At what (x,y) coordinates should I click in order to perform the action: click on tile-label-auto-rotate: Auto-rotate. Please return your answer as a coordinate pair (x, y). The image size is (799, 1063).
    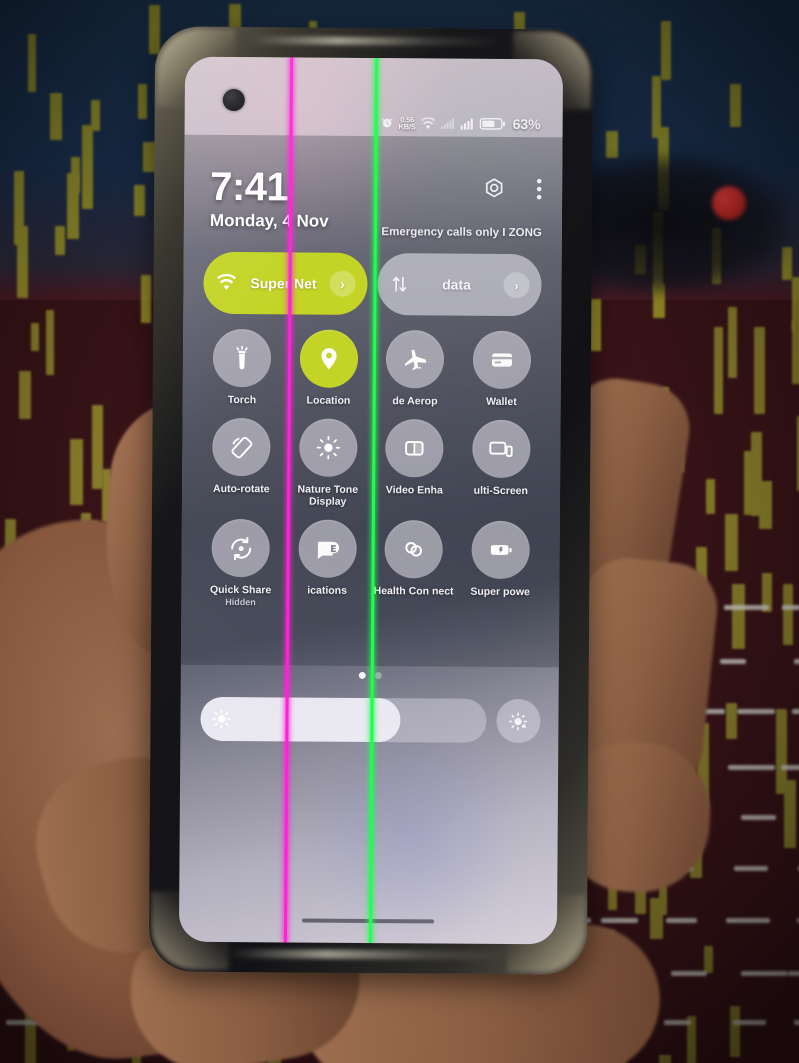
    Looking at the image, I should click on (241, 489).